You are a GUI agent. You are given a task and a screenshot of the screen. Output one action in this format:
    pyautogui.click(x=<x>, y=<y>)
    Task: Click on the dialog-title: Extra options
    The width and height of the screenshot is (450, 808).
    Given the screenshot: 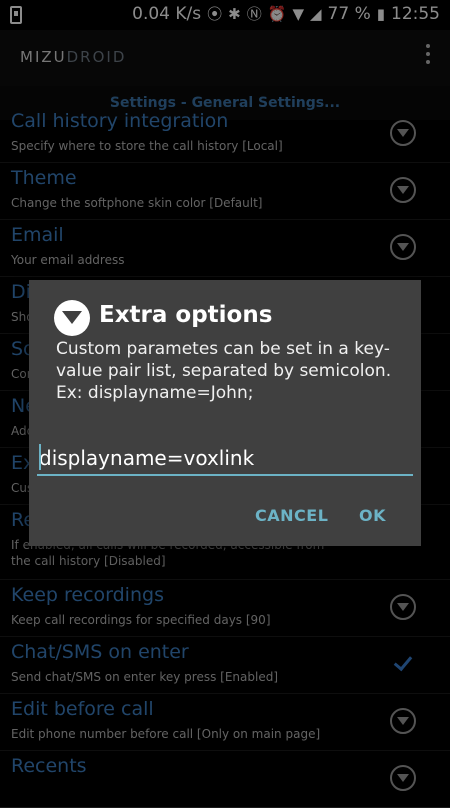 What is the action you would take?
    pyautogui.click(x=186, y=315)
    